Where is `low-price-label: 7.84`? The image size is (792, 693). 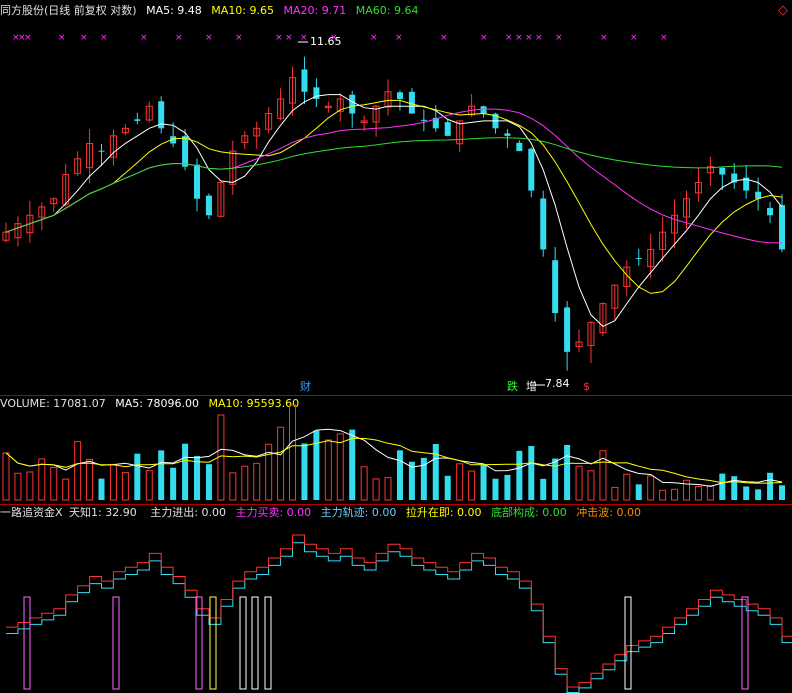
low-price-label: 7.84 is located at coordinates (557, 383).